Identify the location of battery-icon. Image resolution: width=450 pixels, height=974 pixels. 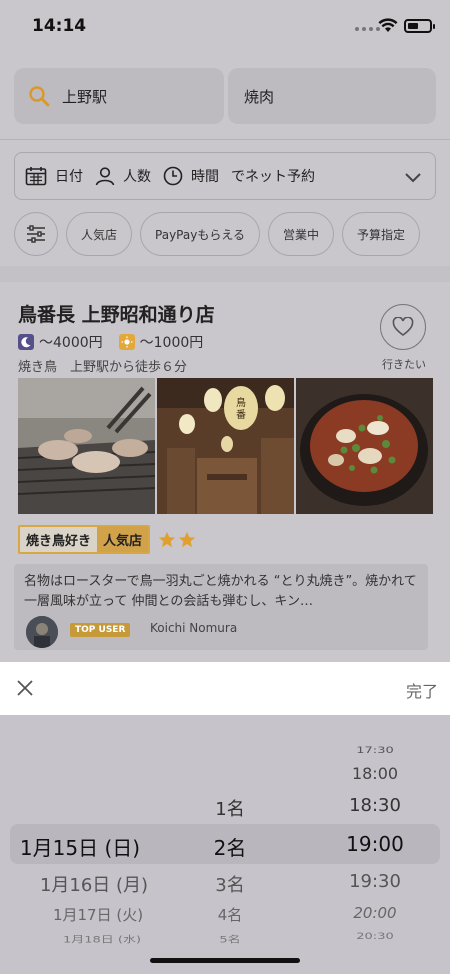
(419, 26).